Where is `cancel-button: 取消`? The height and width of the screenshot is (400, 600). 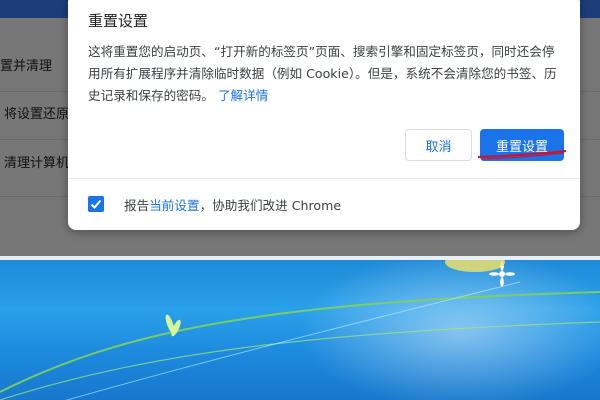
cancel-button: 取消 is located at coordinates (438, 145).